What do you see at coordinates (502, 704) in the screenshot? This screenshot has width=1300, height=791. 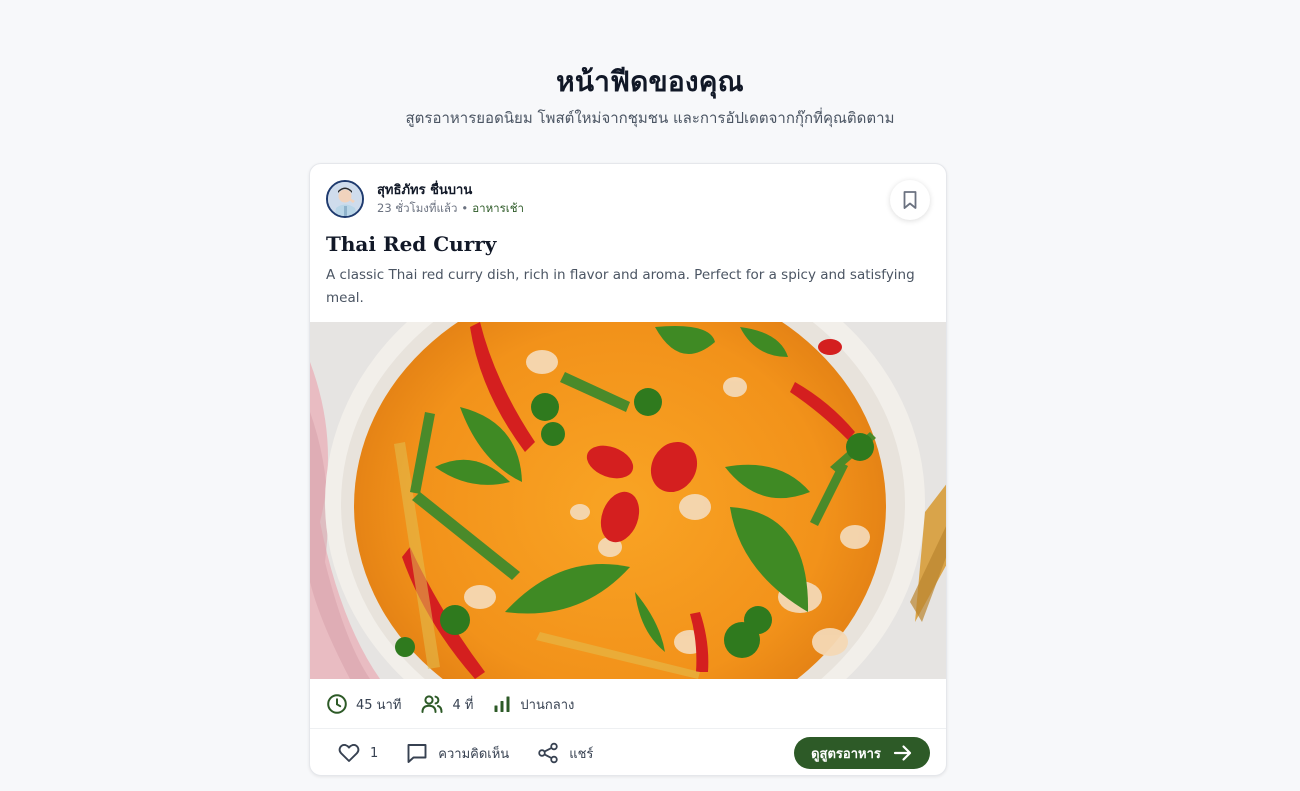 I see `bar-chart-icon` at bounding box center [502, 704].